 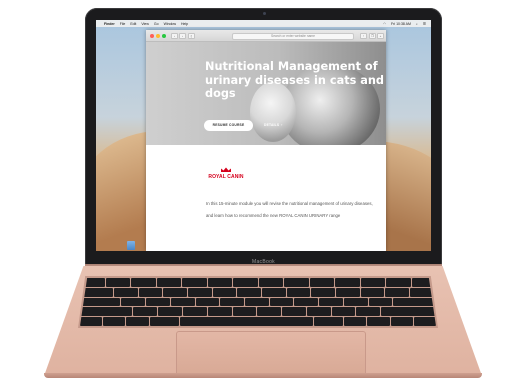 I want to click on crown-icon, so click(x=226, y=169).